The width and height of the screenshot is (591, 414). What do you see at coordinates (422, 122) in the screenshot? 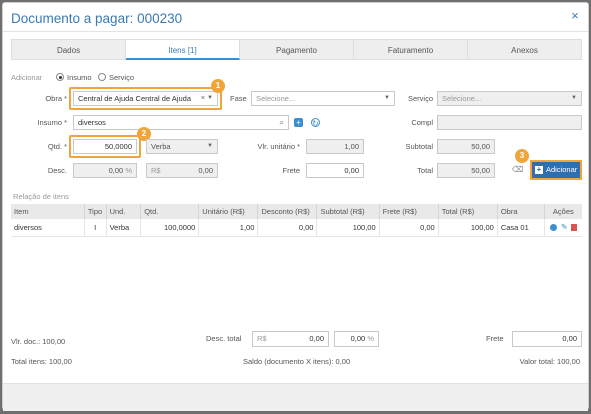
I see `compl-label: Compl` at bounding box center [422, 122].